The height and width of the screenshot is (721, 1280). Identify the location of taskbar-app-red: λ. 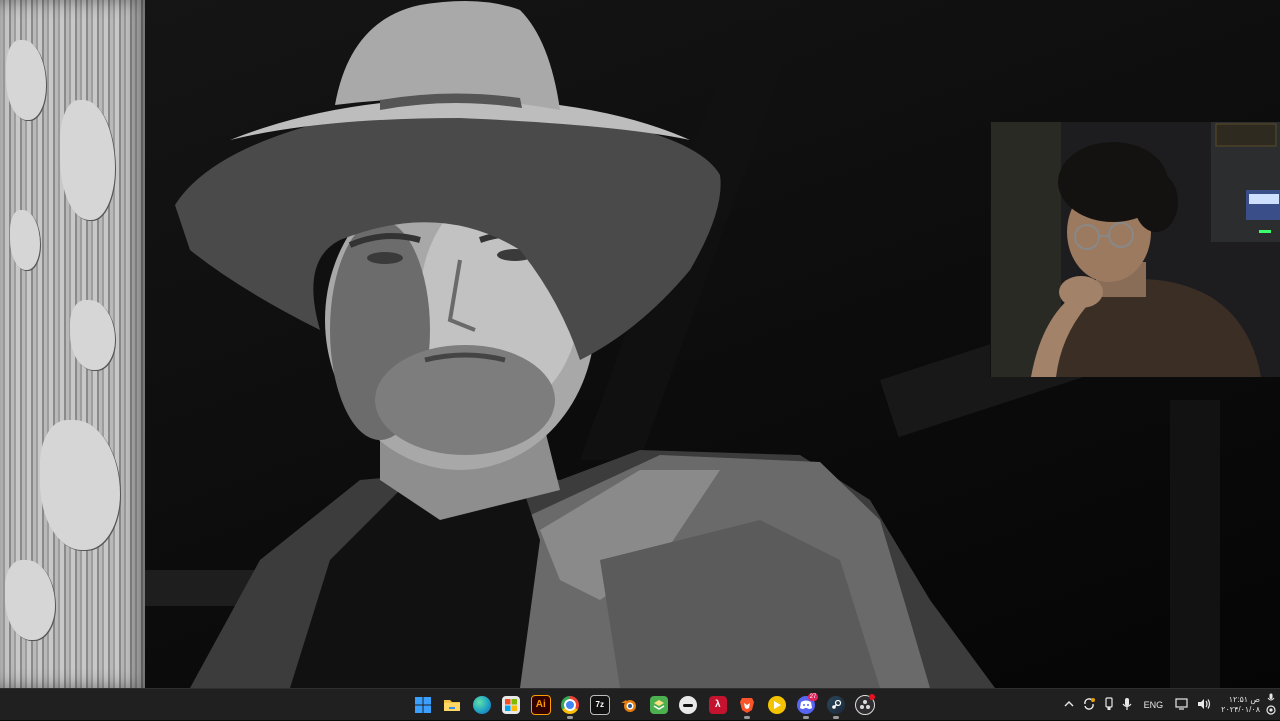
(718, 705).